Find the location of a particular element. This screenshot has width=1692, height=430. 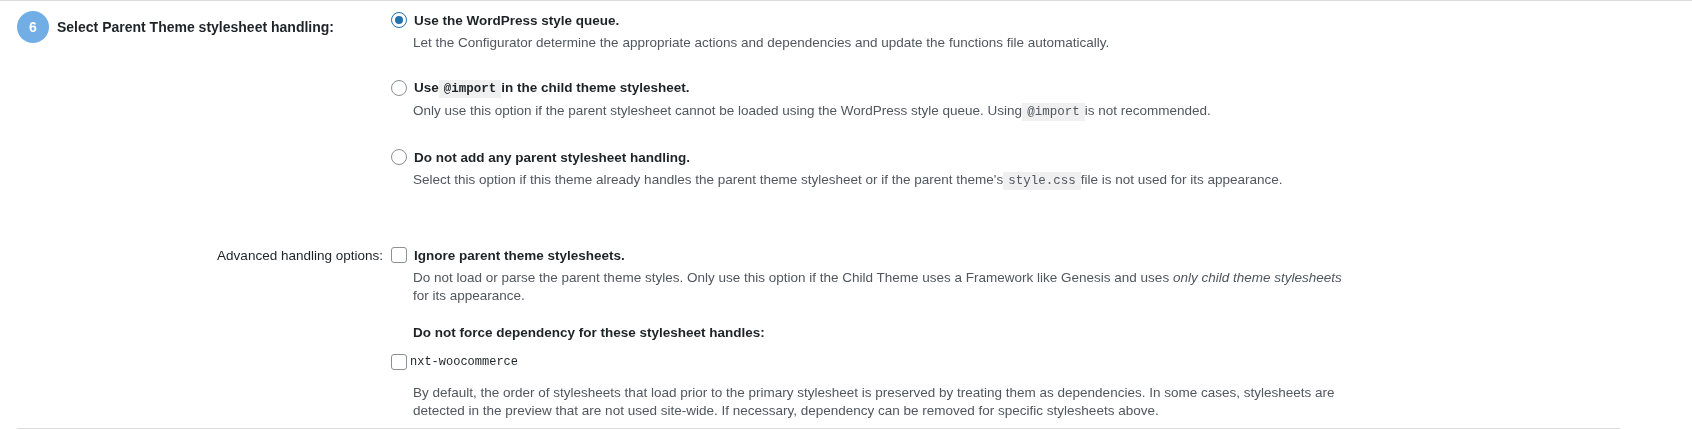

option-title: Use the WordPress style queue. is located at coordinates (517, 20).